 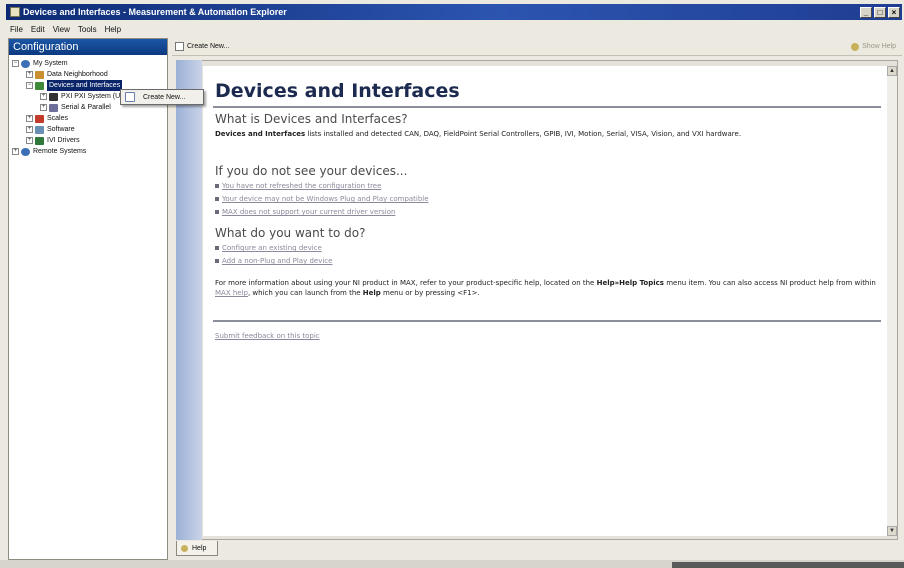 What do you see at coordinates (113, 29) in the screenshot?
I see `menu-help: Help` at bounding box center [113, 29].